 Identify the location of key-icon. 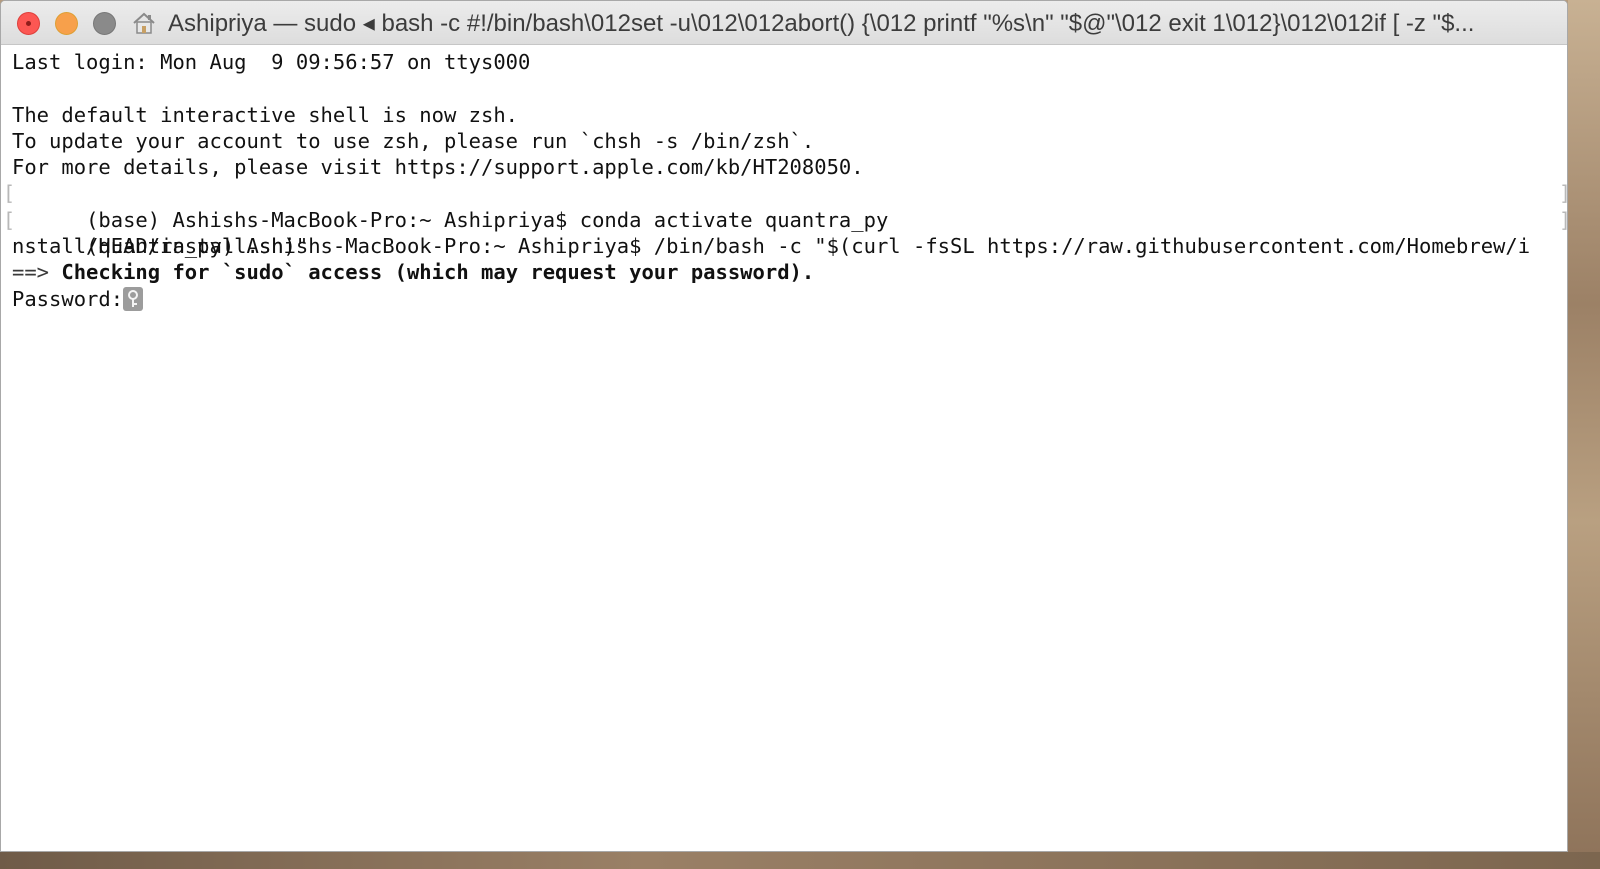
(133, 298).